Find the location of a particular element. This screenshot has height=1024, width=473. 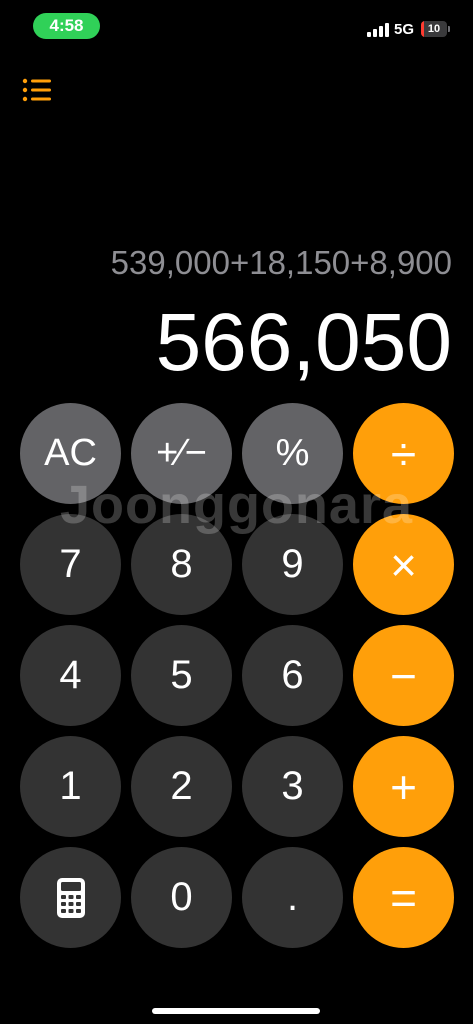

battery-icon: 10 is located at coordinates (434, 29).